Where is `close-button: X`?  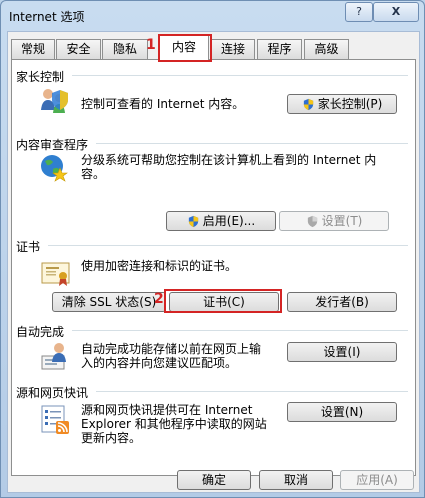 close-button: X is located at coordinates (396, 12).